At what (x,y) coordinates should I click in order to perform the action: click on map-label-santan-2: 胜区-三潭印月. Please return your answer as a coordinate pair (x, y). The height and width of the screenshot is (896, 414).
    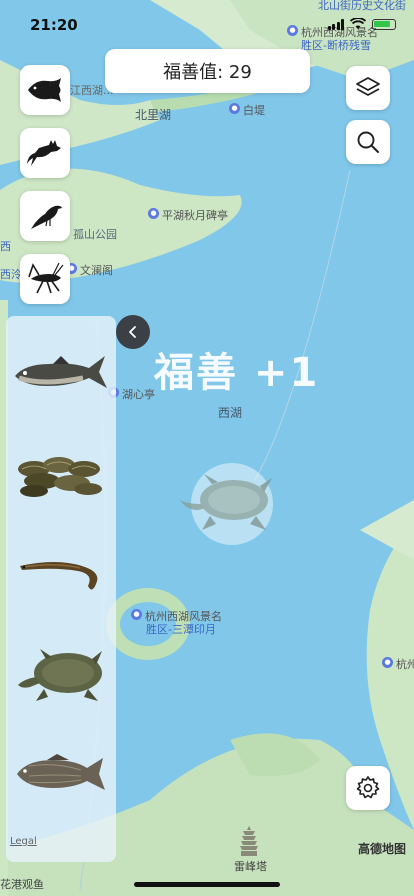
    Looking at the image, I should click on (181, 629).